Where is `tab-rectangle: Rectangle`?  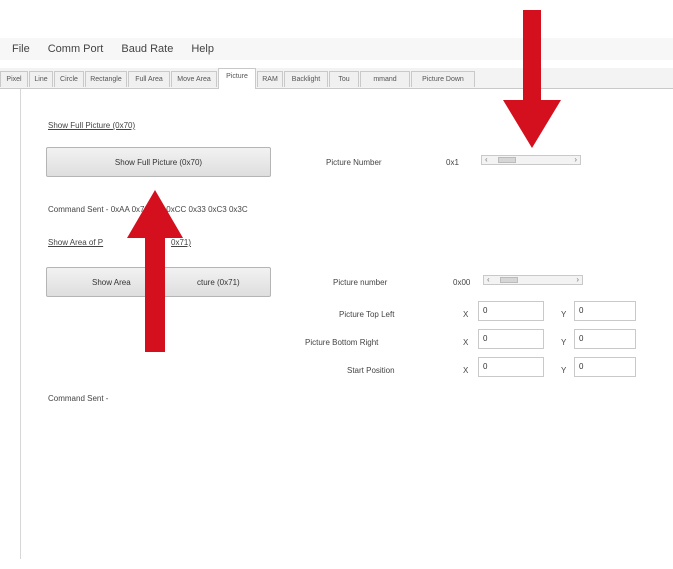 tab-rectangle: Rectangle is located at coordinates (106, 79).